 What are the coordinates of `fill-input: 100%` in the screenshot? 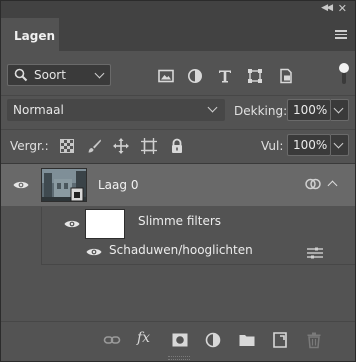 It's located at (309, 145).